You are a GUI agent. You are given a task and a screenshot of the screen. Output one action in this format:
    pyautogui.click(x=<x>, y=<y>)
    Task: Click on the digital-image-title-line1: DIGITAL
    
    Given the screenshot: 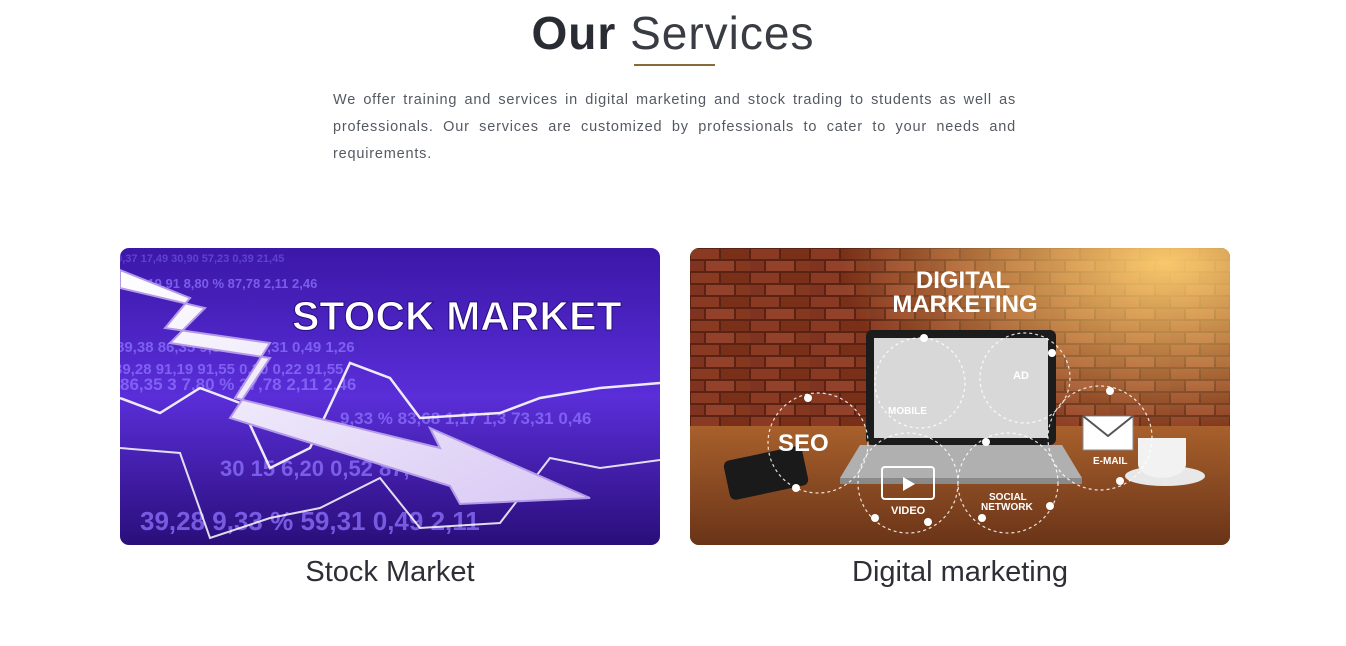 What is the action you would take?
    pyautogui.click(x=963, y=280)
    